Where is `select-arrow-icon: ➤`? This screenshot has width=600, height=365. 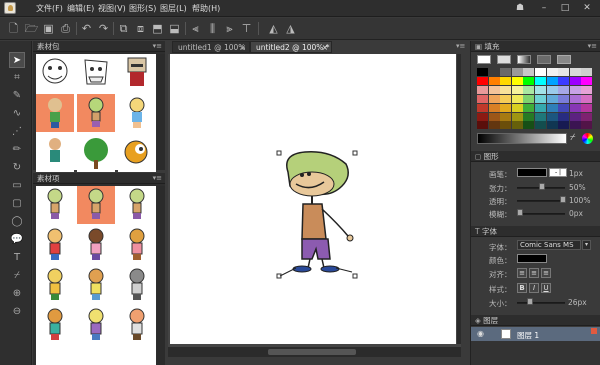
select-arrow-icon: ➤ is located at coordinates (17, 60).